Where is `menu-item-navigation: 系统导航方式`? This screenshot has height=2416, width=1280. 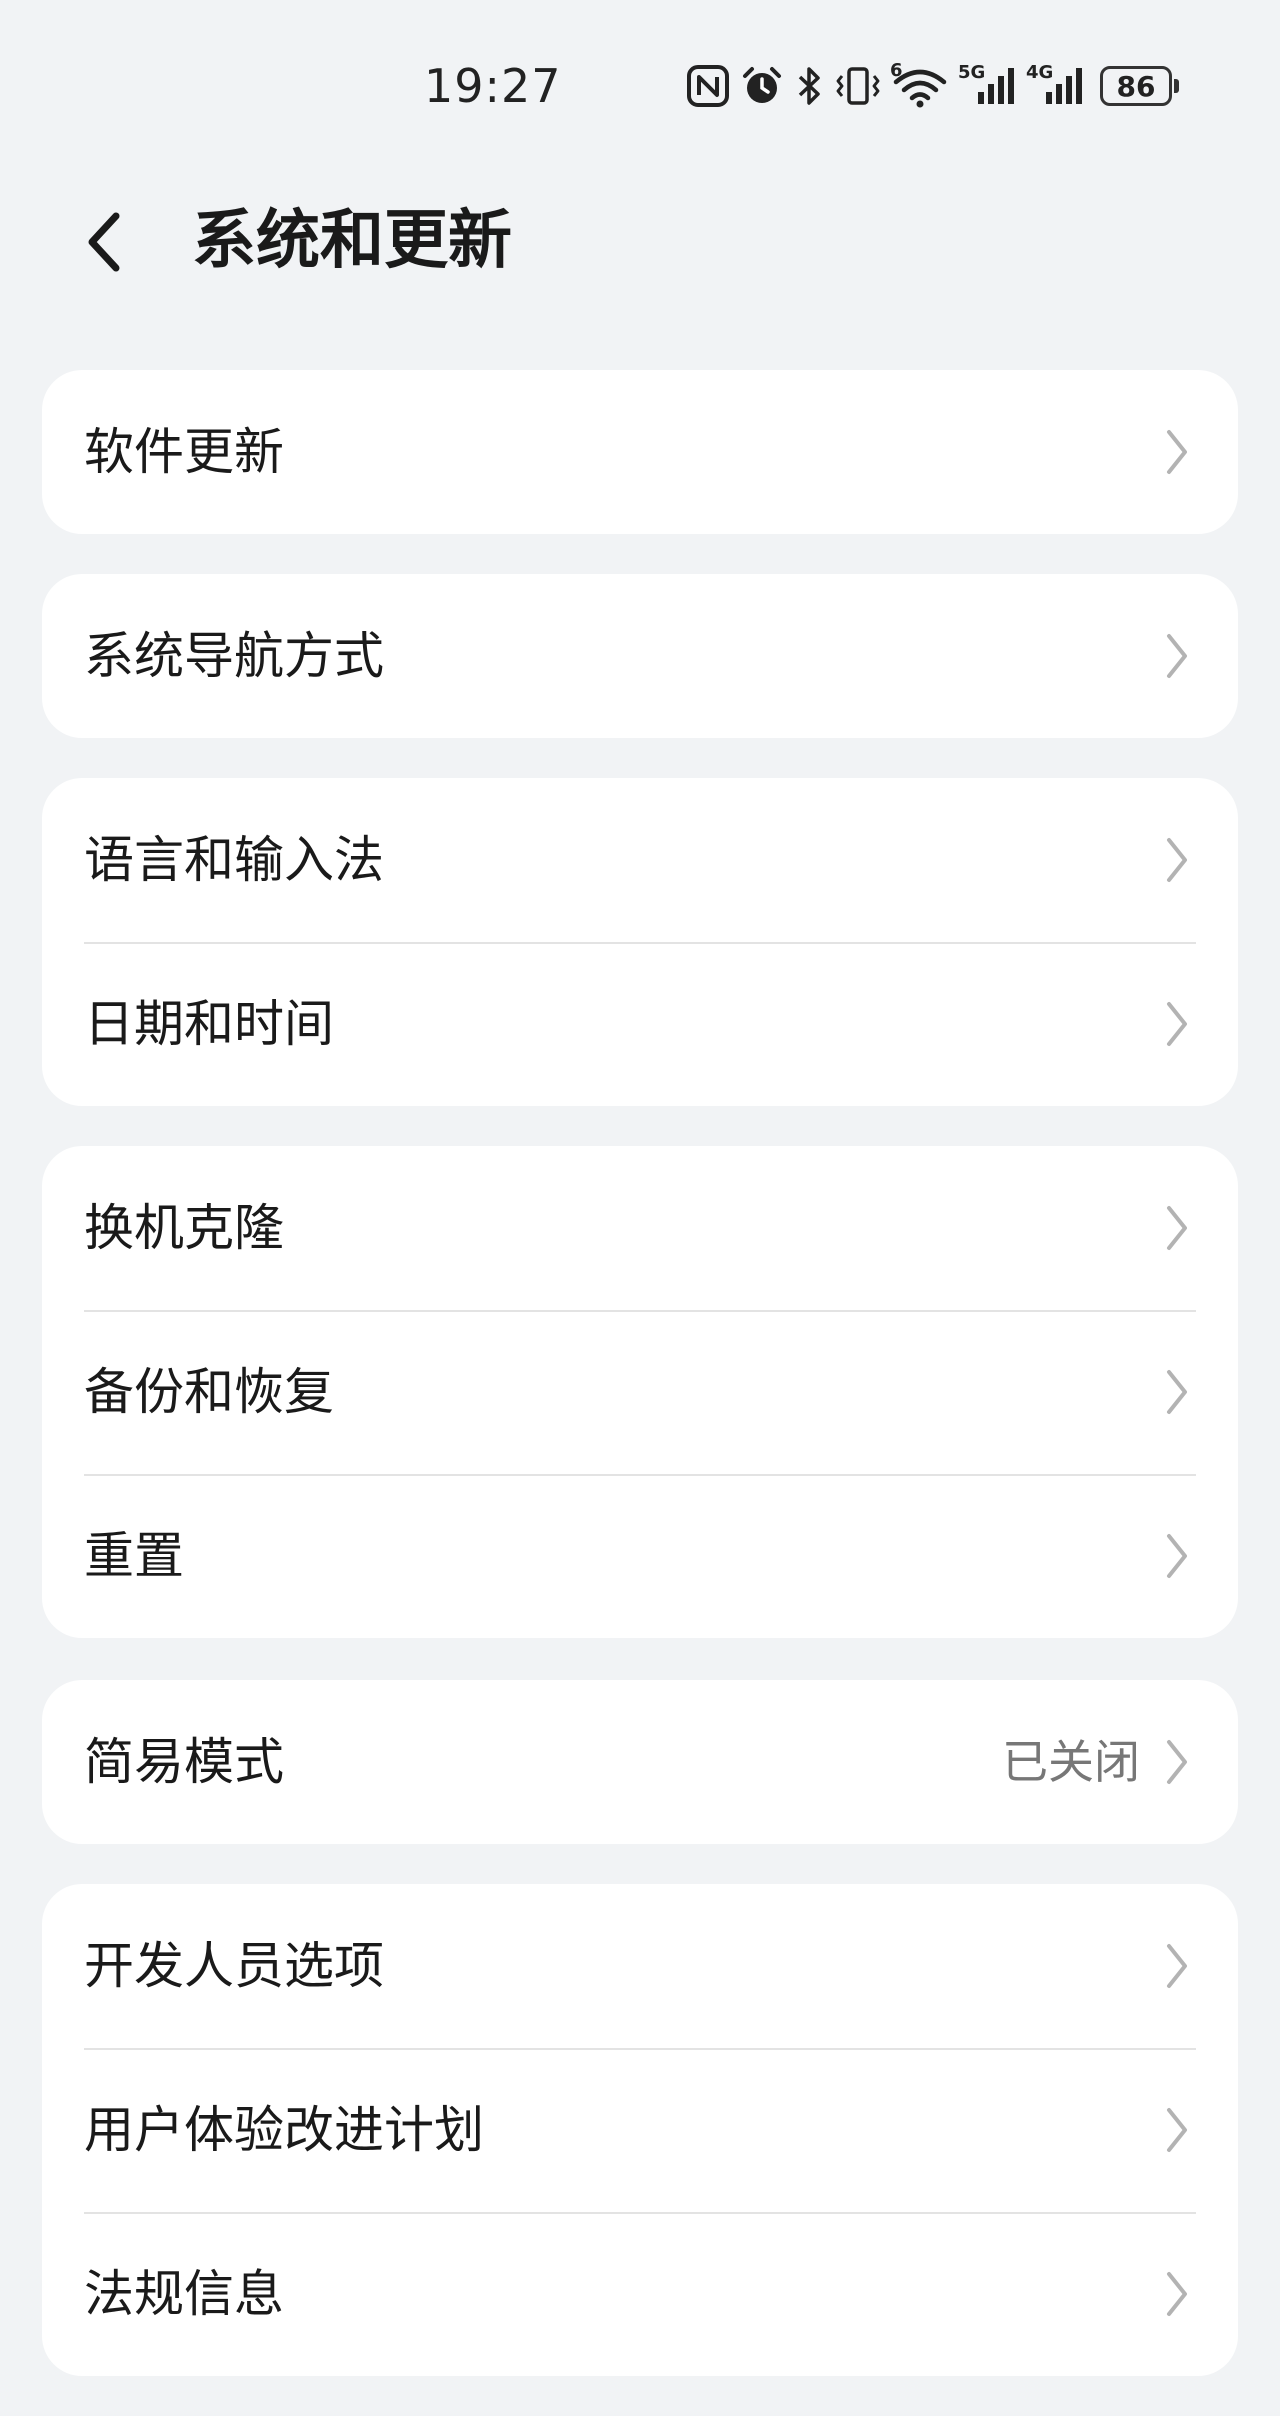
menu-item-navigation: 系统导航方式 is located at coordinates (640, 656).